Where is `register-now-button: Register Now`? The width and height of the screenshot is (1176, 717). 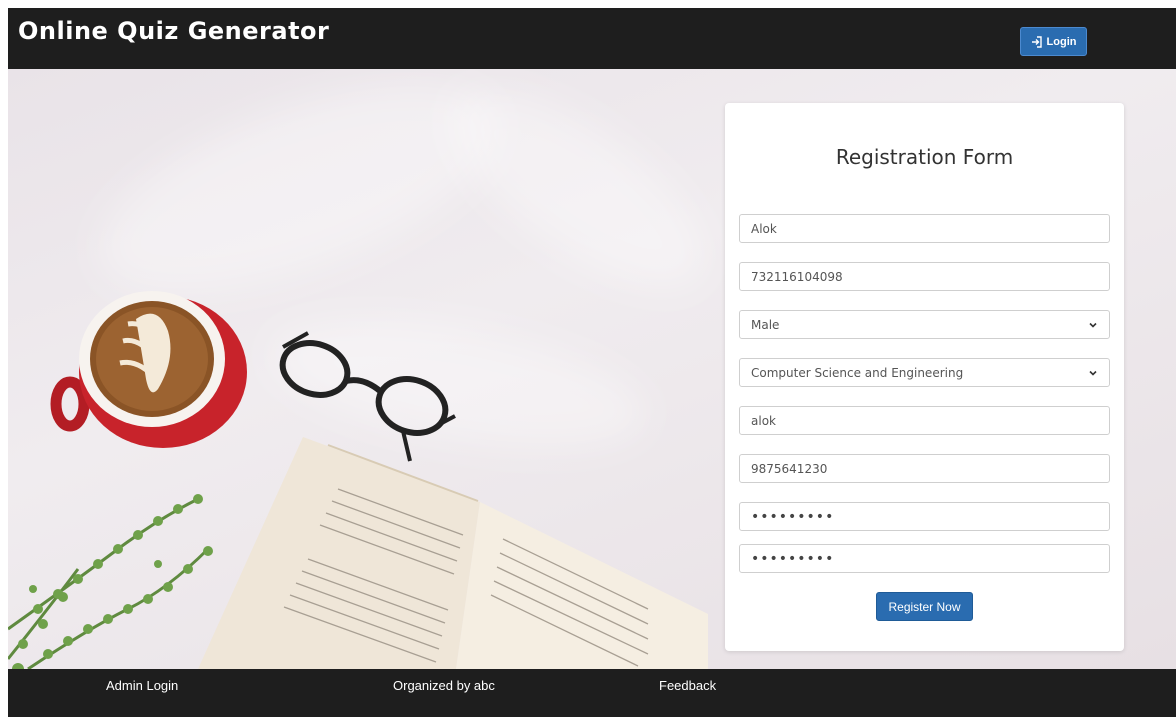
register-now-button: Register Now is located at coordinates (924, 606).